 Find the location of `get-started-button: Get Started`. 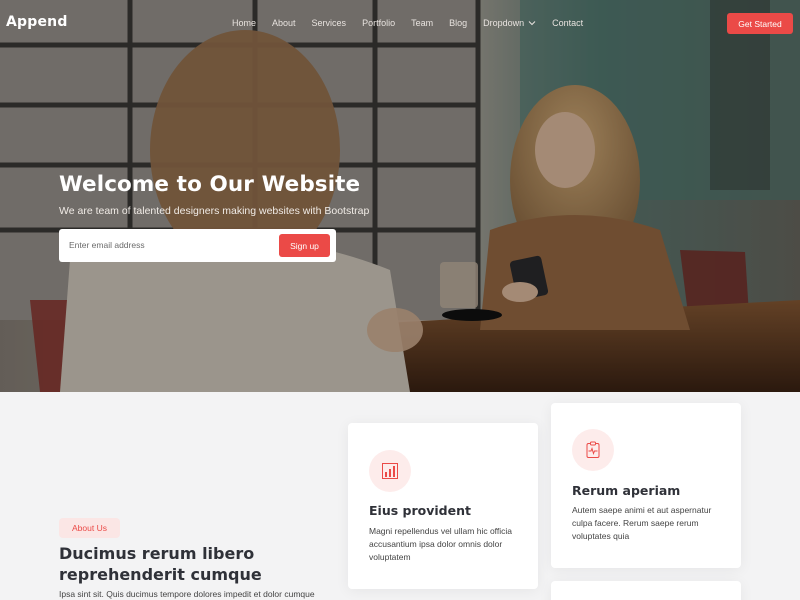

get-started-button: Get Started is located at coordinates (760, 23).